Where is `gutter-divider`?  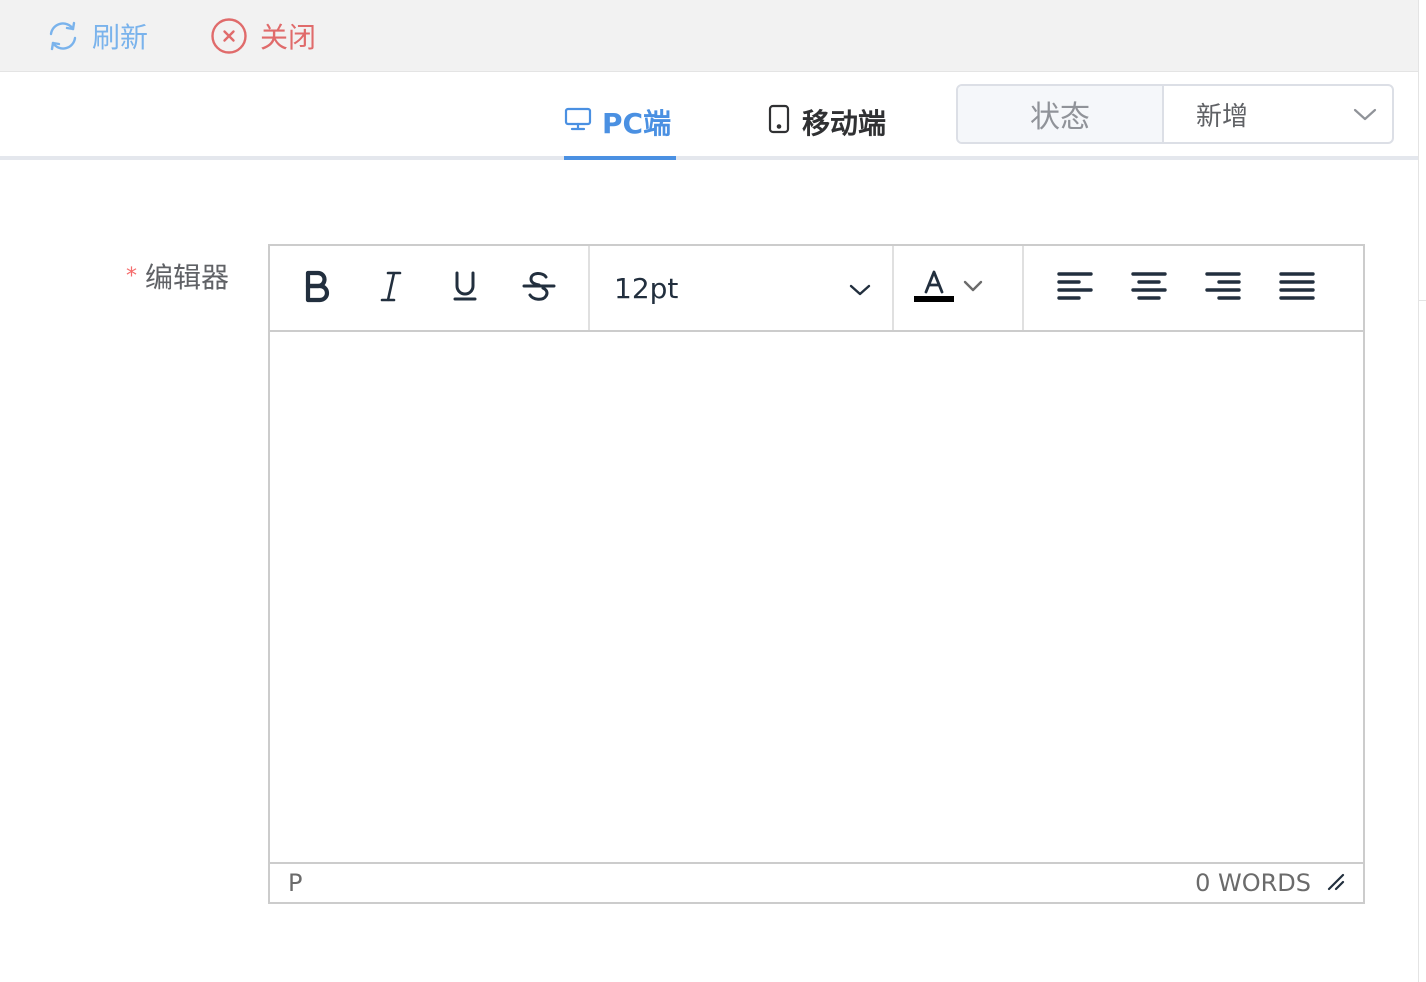 gutter-divider is located at coordinates (1422, 300).